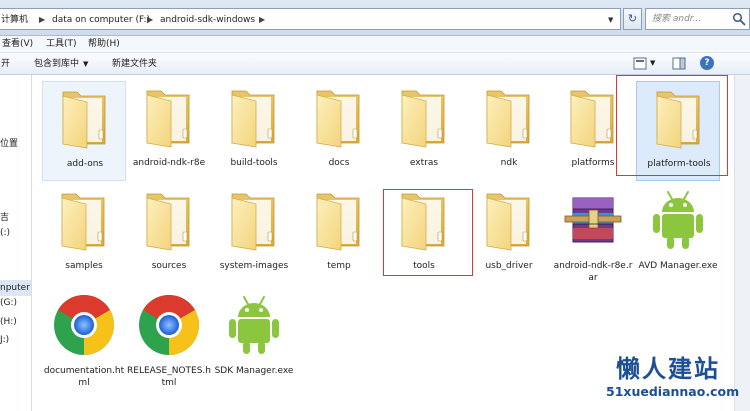 This screenshot has height=411, width=750. What do you see at coordinates (207, 20) in the screenshot?
I see `breadcrumb-folder: android-sdk-windows` at bounding box center [207, 20].